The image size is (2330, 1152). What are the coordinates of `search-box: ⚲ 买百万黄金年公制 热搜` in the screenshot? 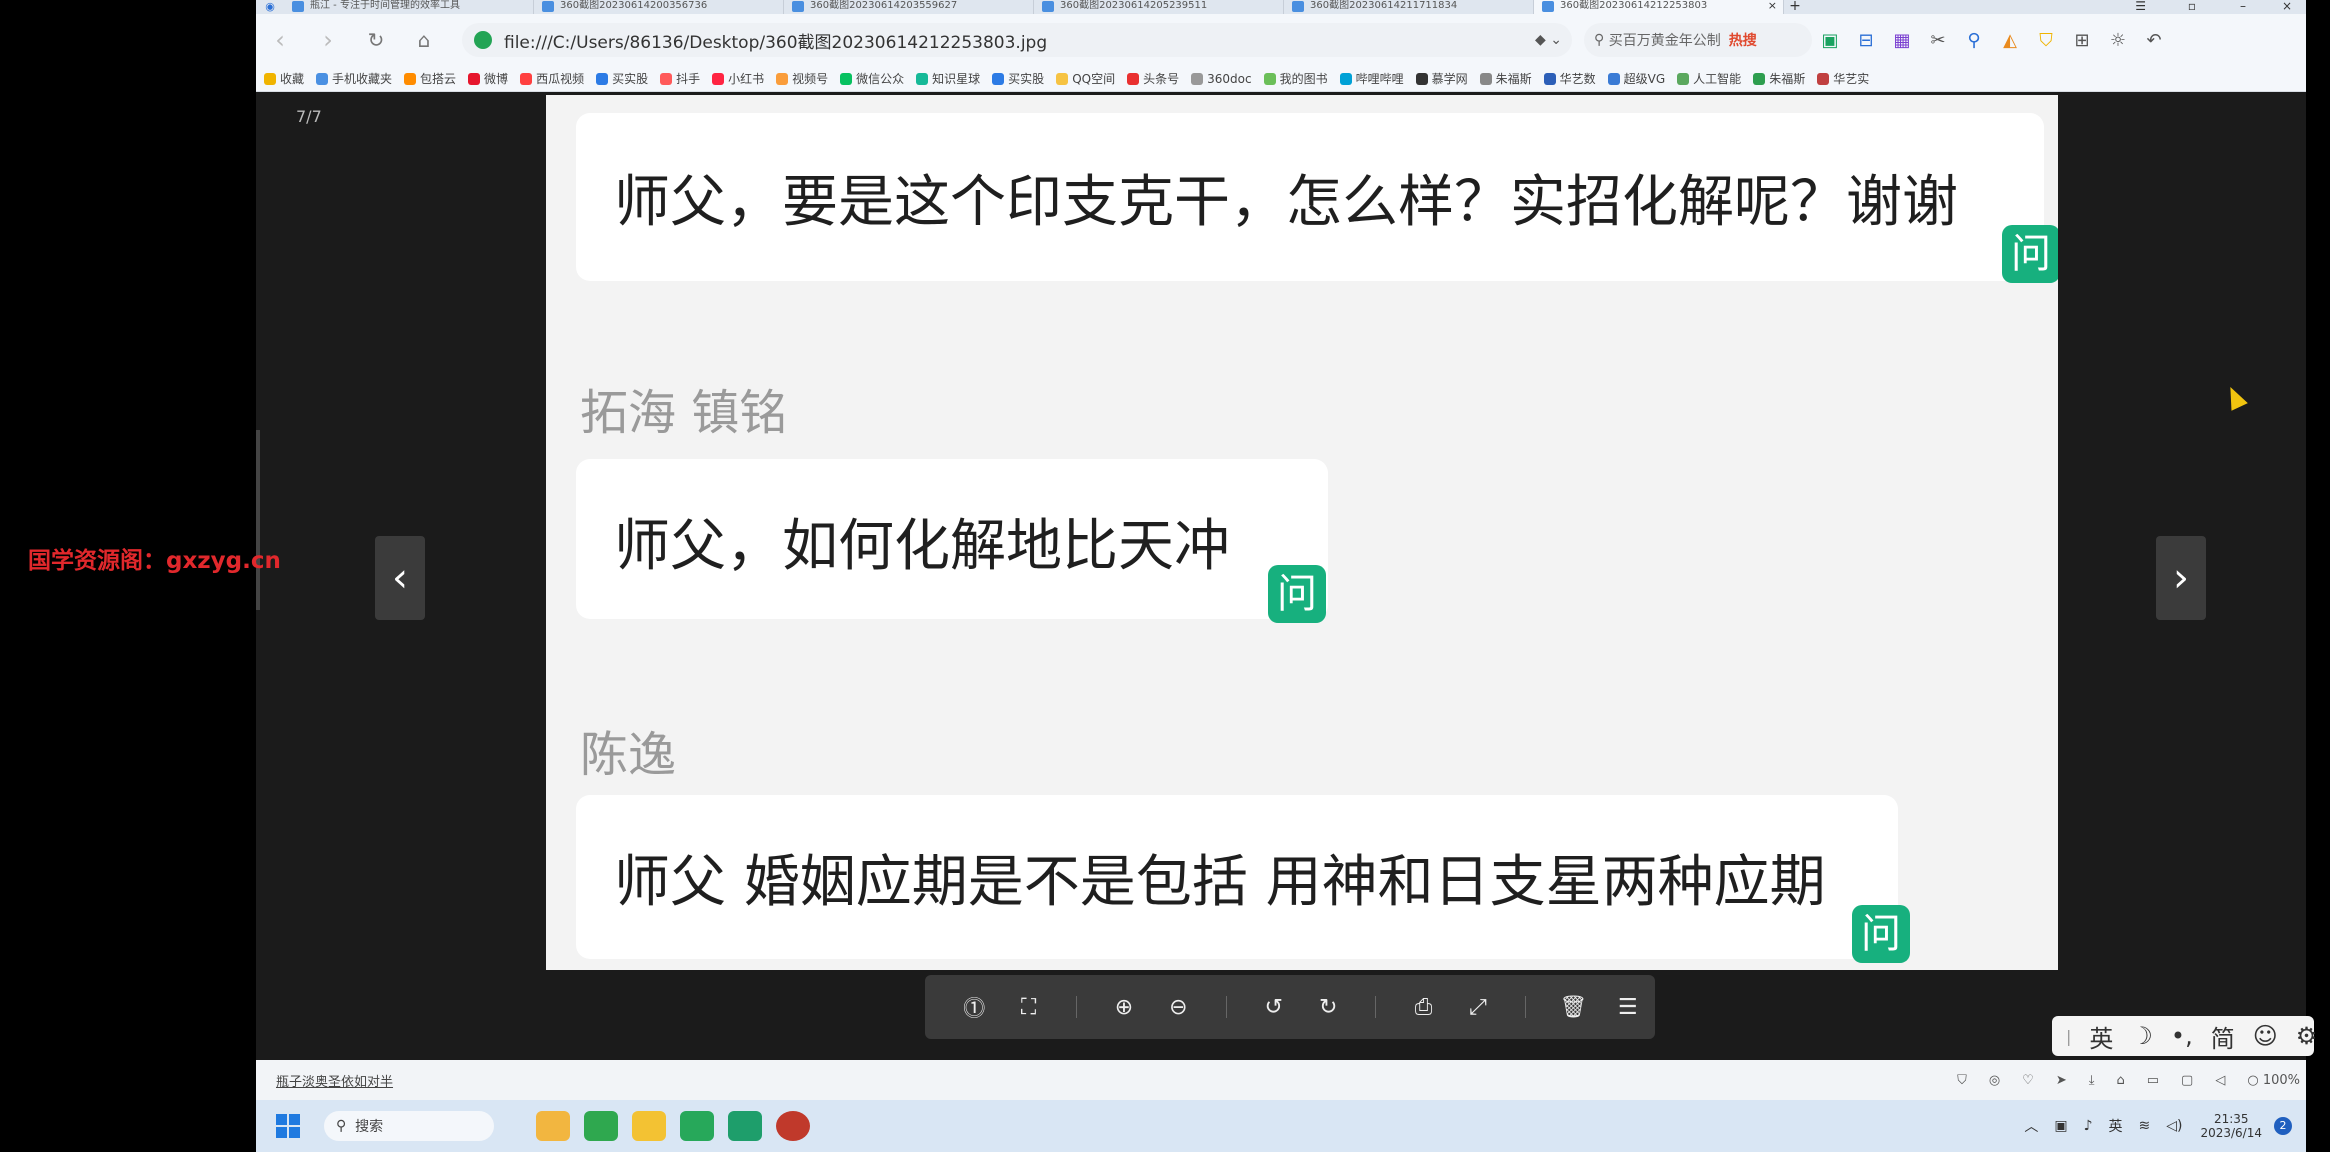 It's located at (1698, 40).